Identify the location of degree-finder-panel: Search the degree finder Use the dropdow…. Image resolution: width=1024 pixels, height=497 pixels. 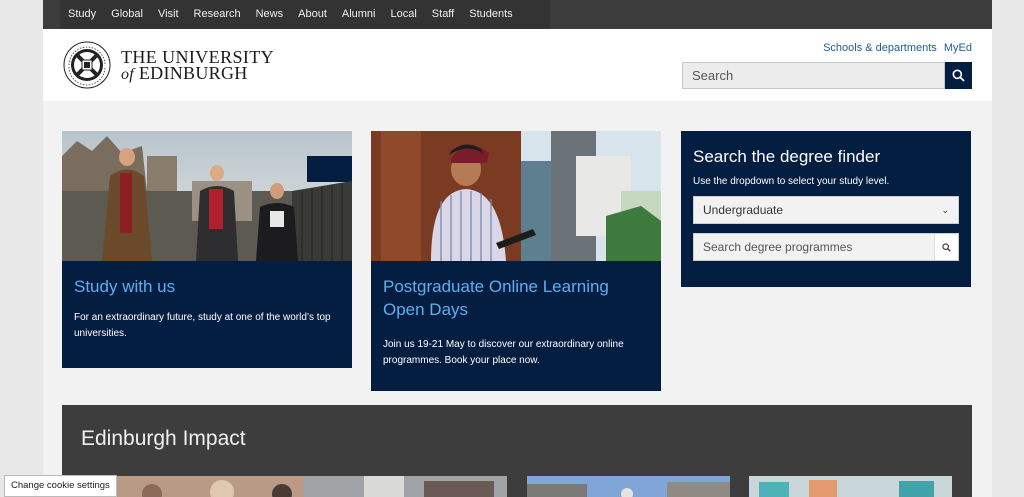
(826, 209).